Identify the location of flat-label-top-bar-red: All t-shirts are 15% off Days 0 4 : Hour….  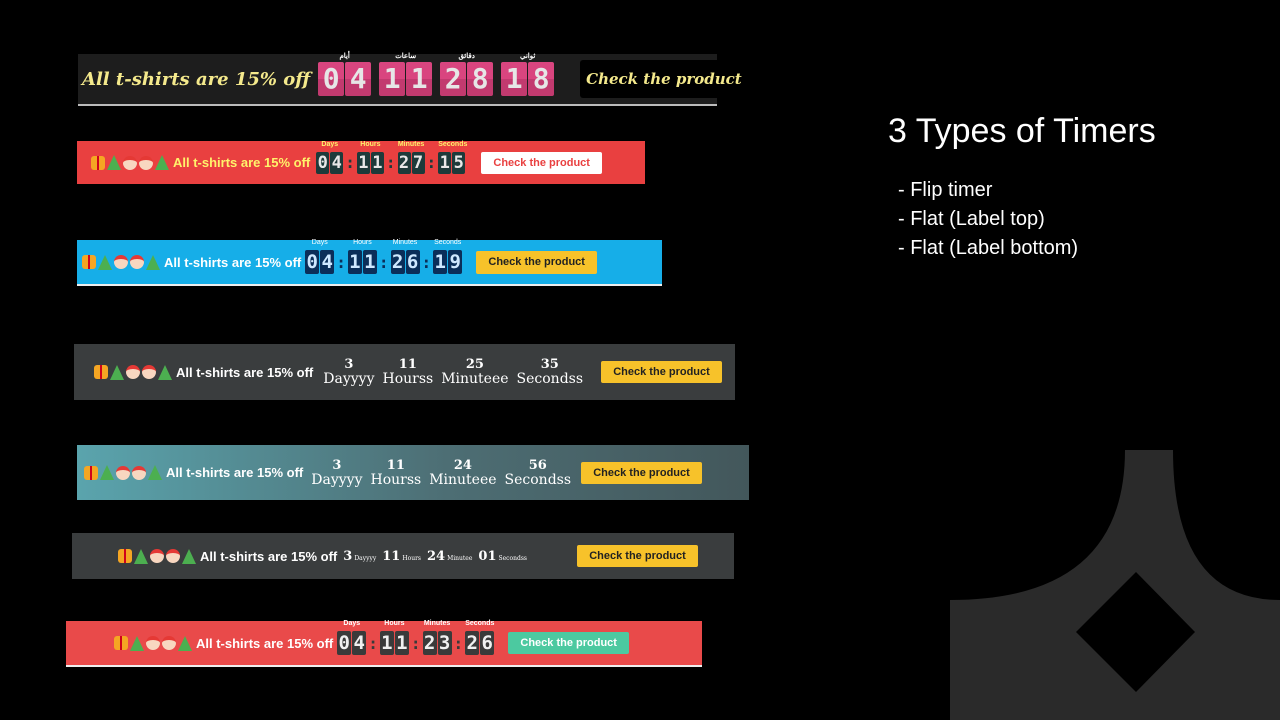
(361, 162).